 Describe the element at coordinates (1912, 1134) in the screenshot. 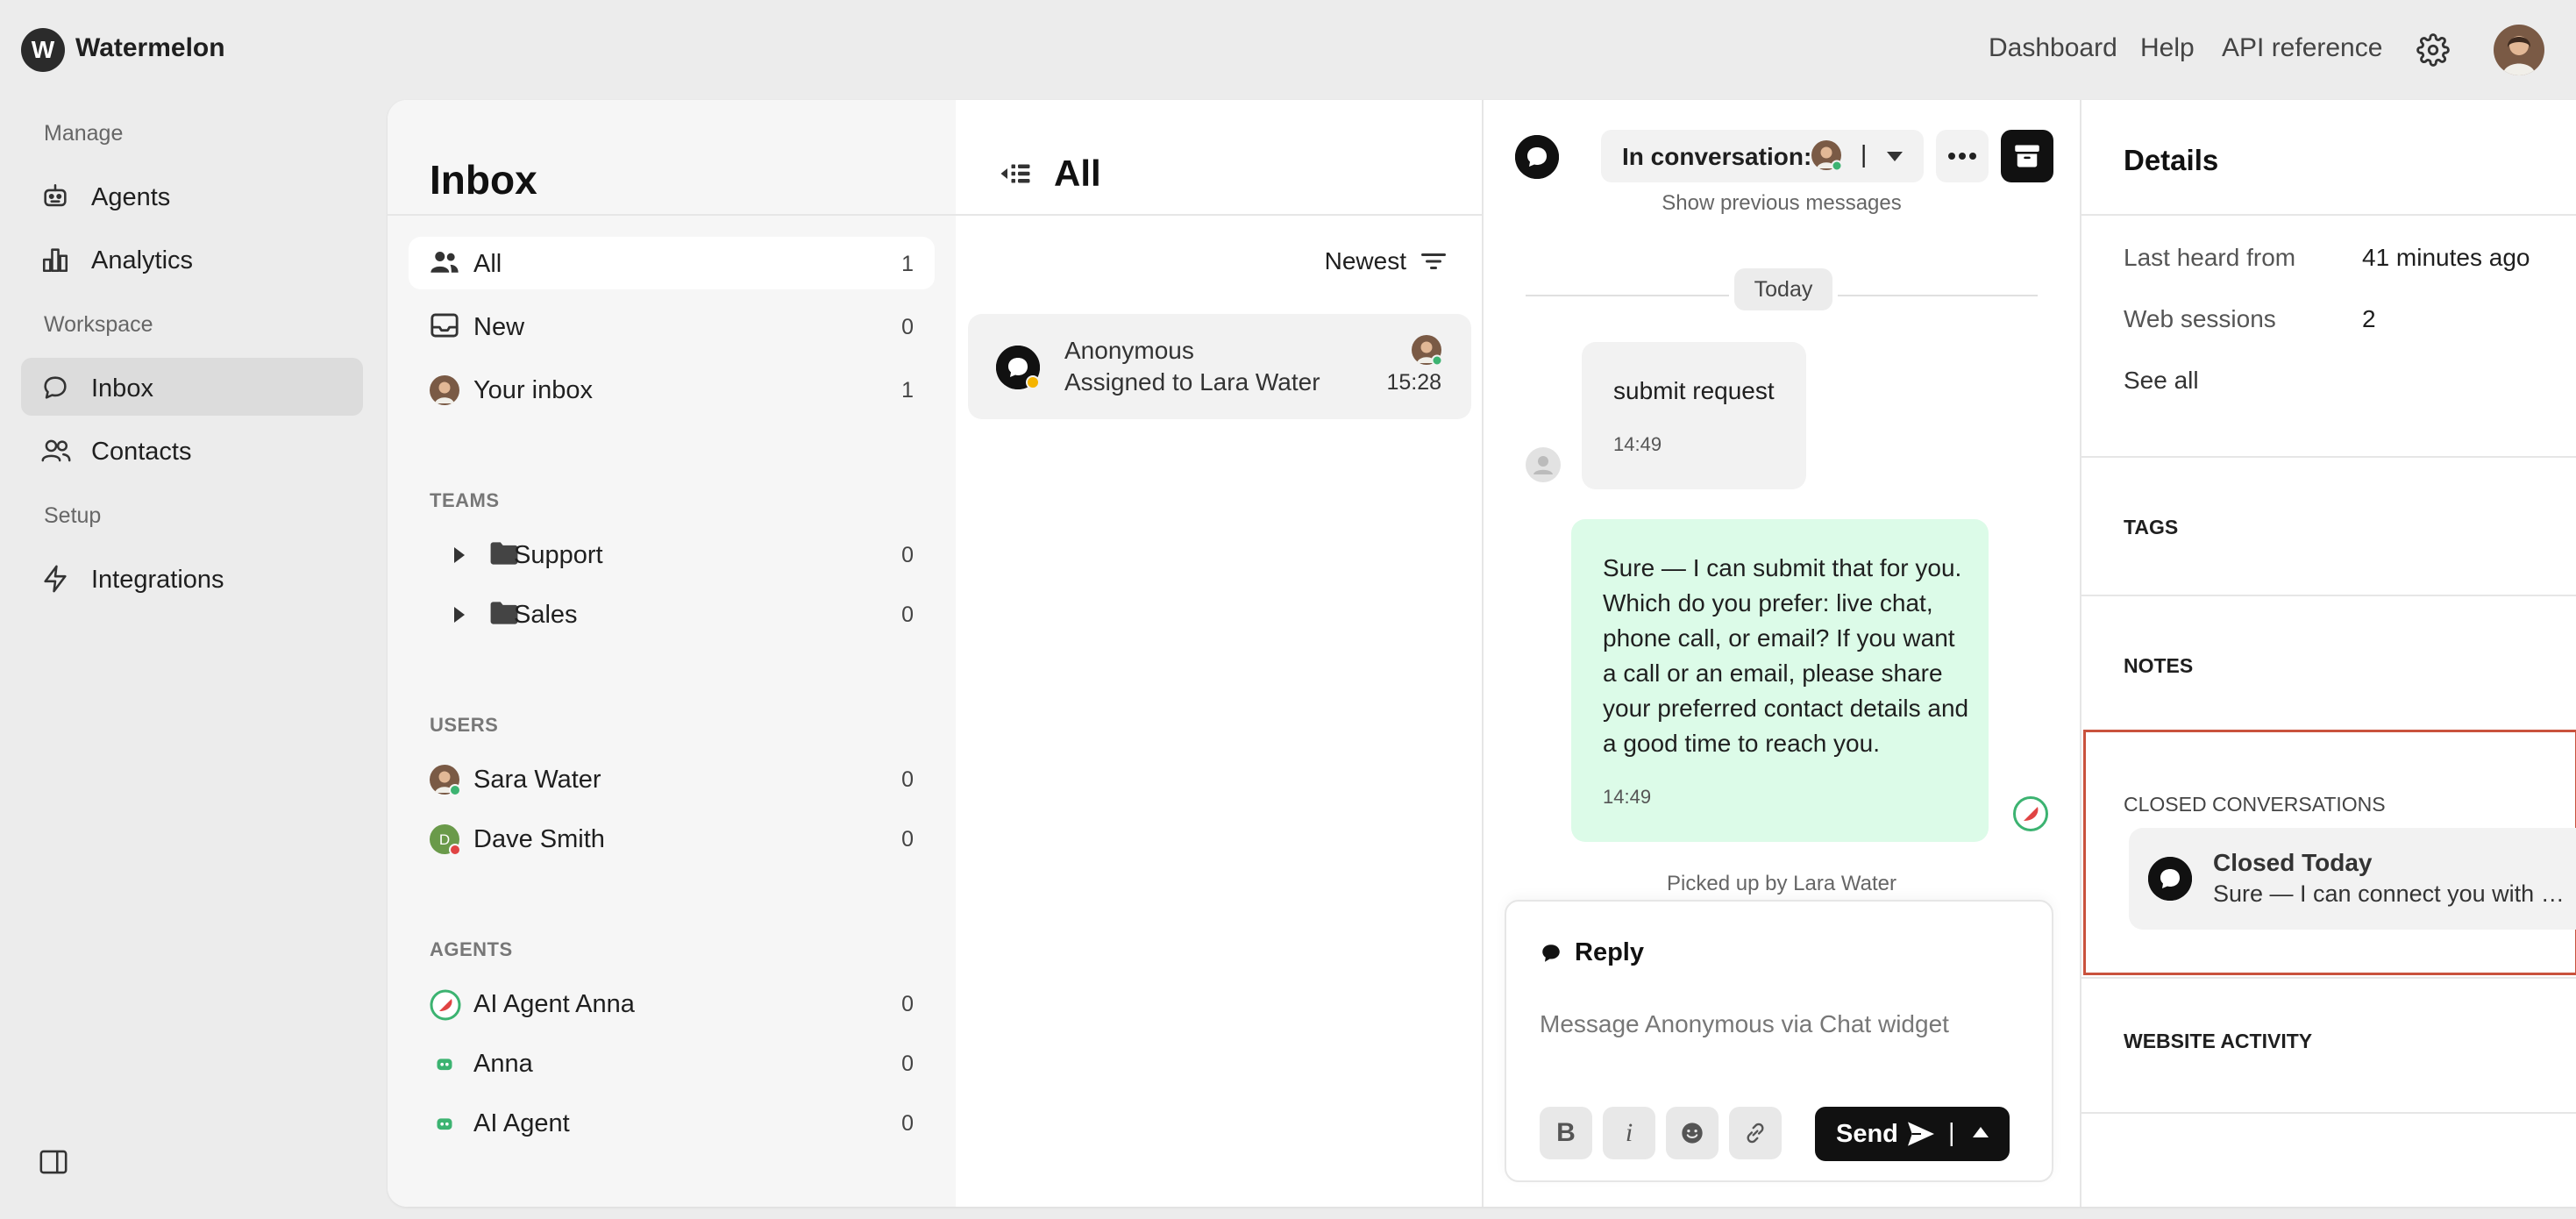

I see `send-button: Send |` at that location.